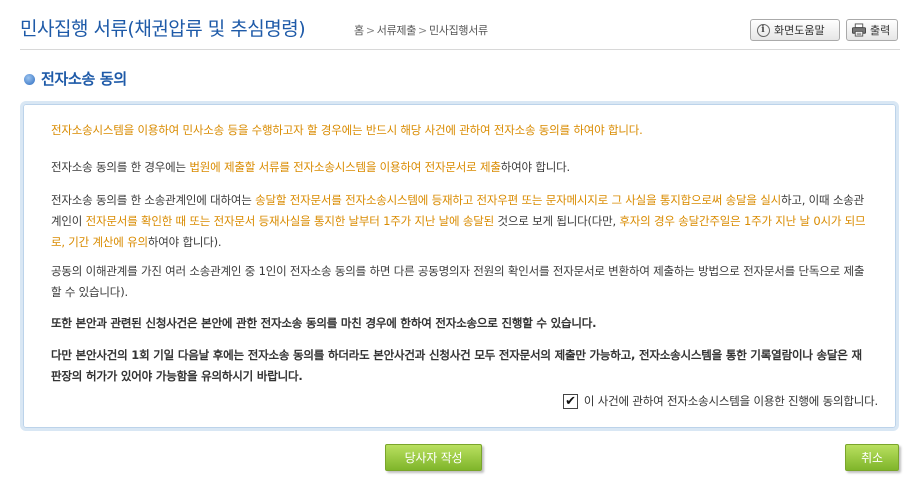 This screenshot has width=910, height=499. What do you see at coordinates (880, 30) in the screenshot?
I see `print-button-label: 출력` at bounding box center [880, 30].